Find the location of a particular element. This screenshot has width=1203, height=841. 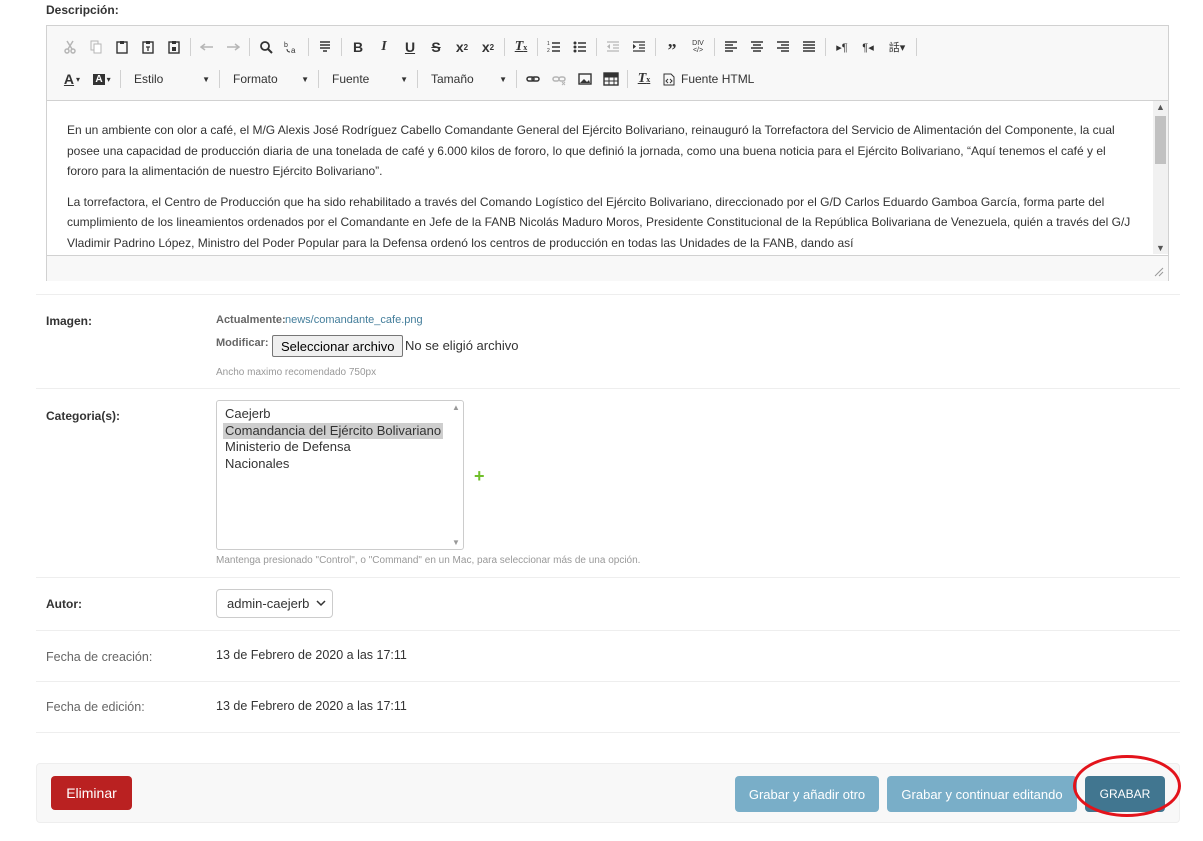

svg-text: 2 is located at coordinates (548, 51).